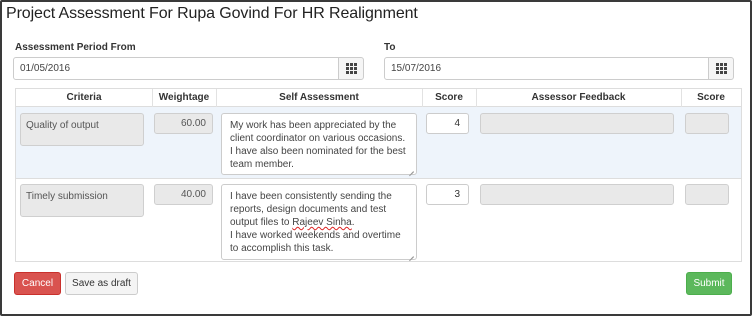  What do you see at coordinates (449, 97) in the screenshot?
I see `header-score: Score` at bounding box center [449, 97].